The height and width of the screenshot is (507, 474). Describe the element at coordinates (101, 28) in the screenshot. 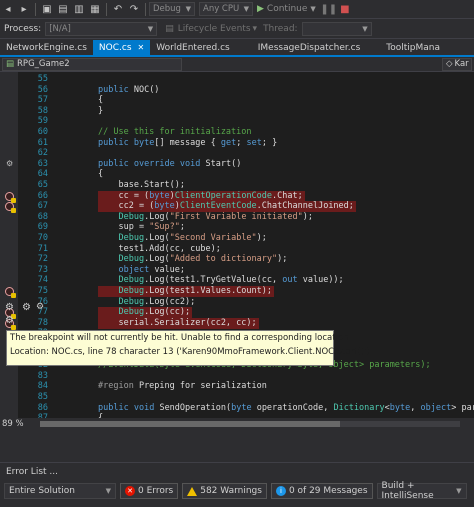

I see `process-select: [N/A] ▼` at that location.